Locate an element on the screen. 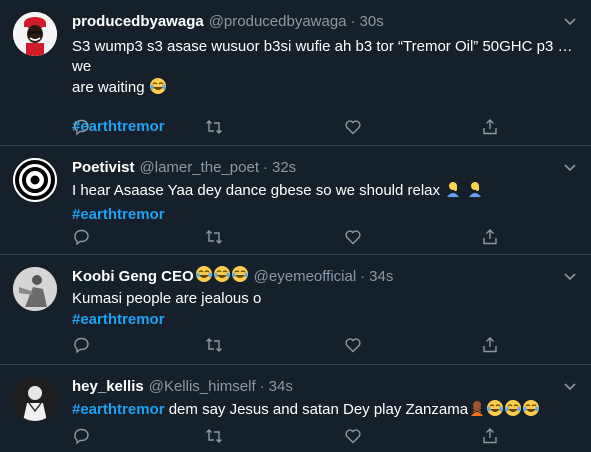 The width and height of the screenshot is (591, 452). display-name: Poetivist is located at coordinates (103, 168).